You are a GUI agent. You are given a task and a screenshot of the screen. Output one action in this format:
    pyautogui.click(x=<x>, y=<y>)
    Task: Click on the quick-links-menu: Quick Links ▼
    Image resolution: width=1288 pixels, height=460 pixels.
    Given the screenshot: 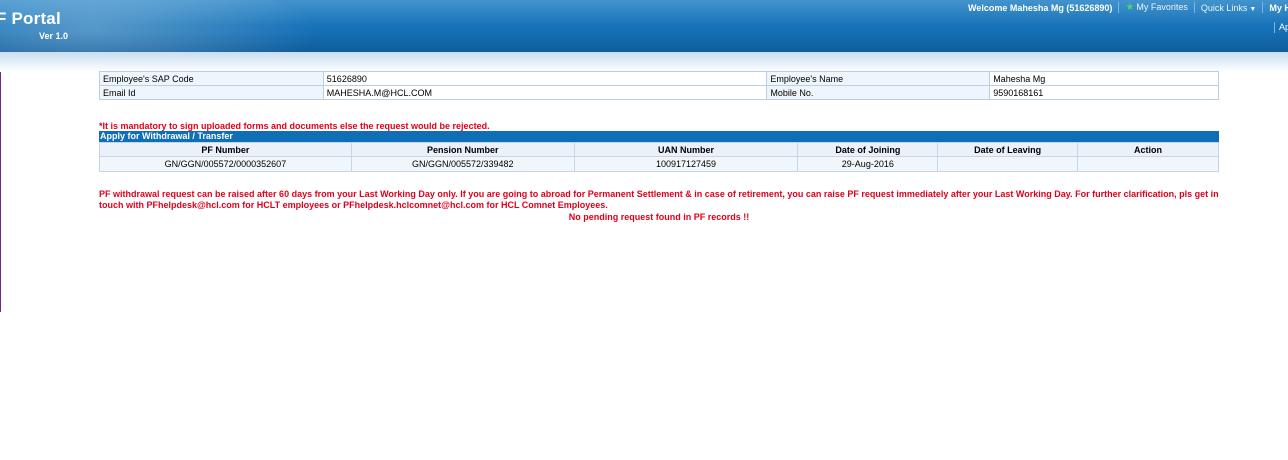 What is the action you would take?
    pyautogui.click(x=1228, y=8)
    